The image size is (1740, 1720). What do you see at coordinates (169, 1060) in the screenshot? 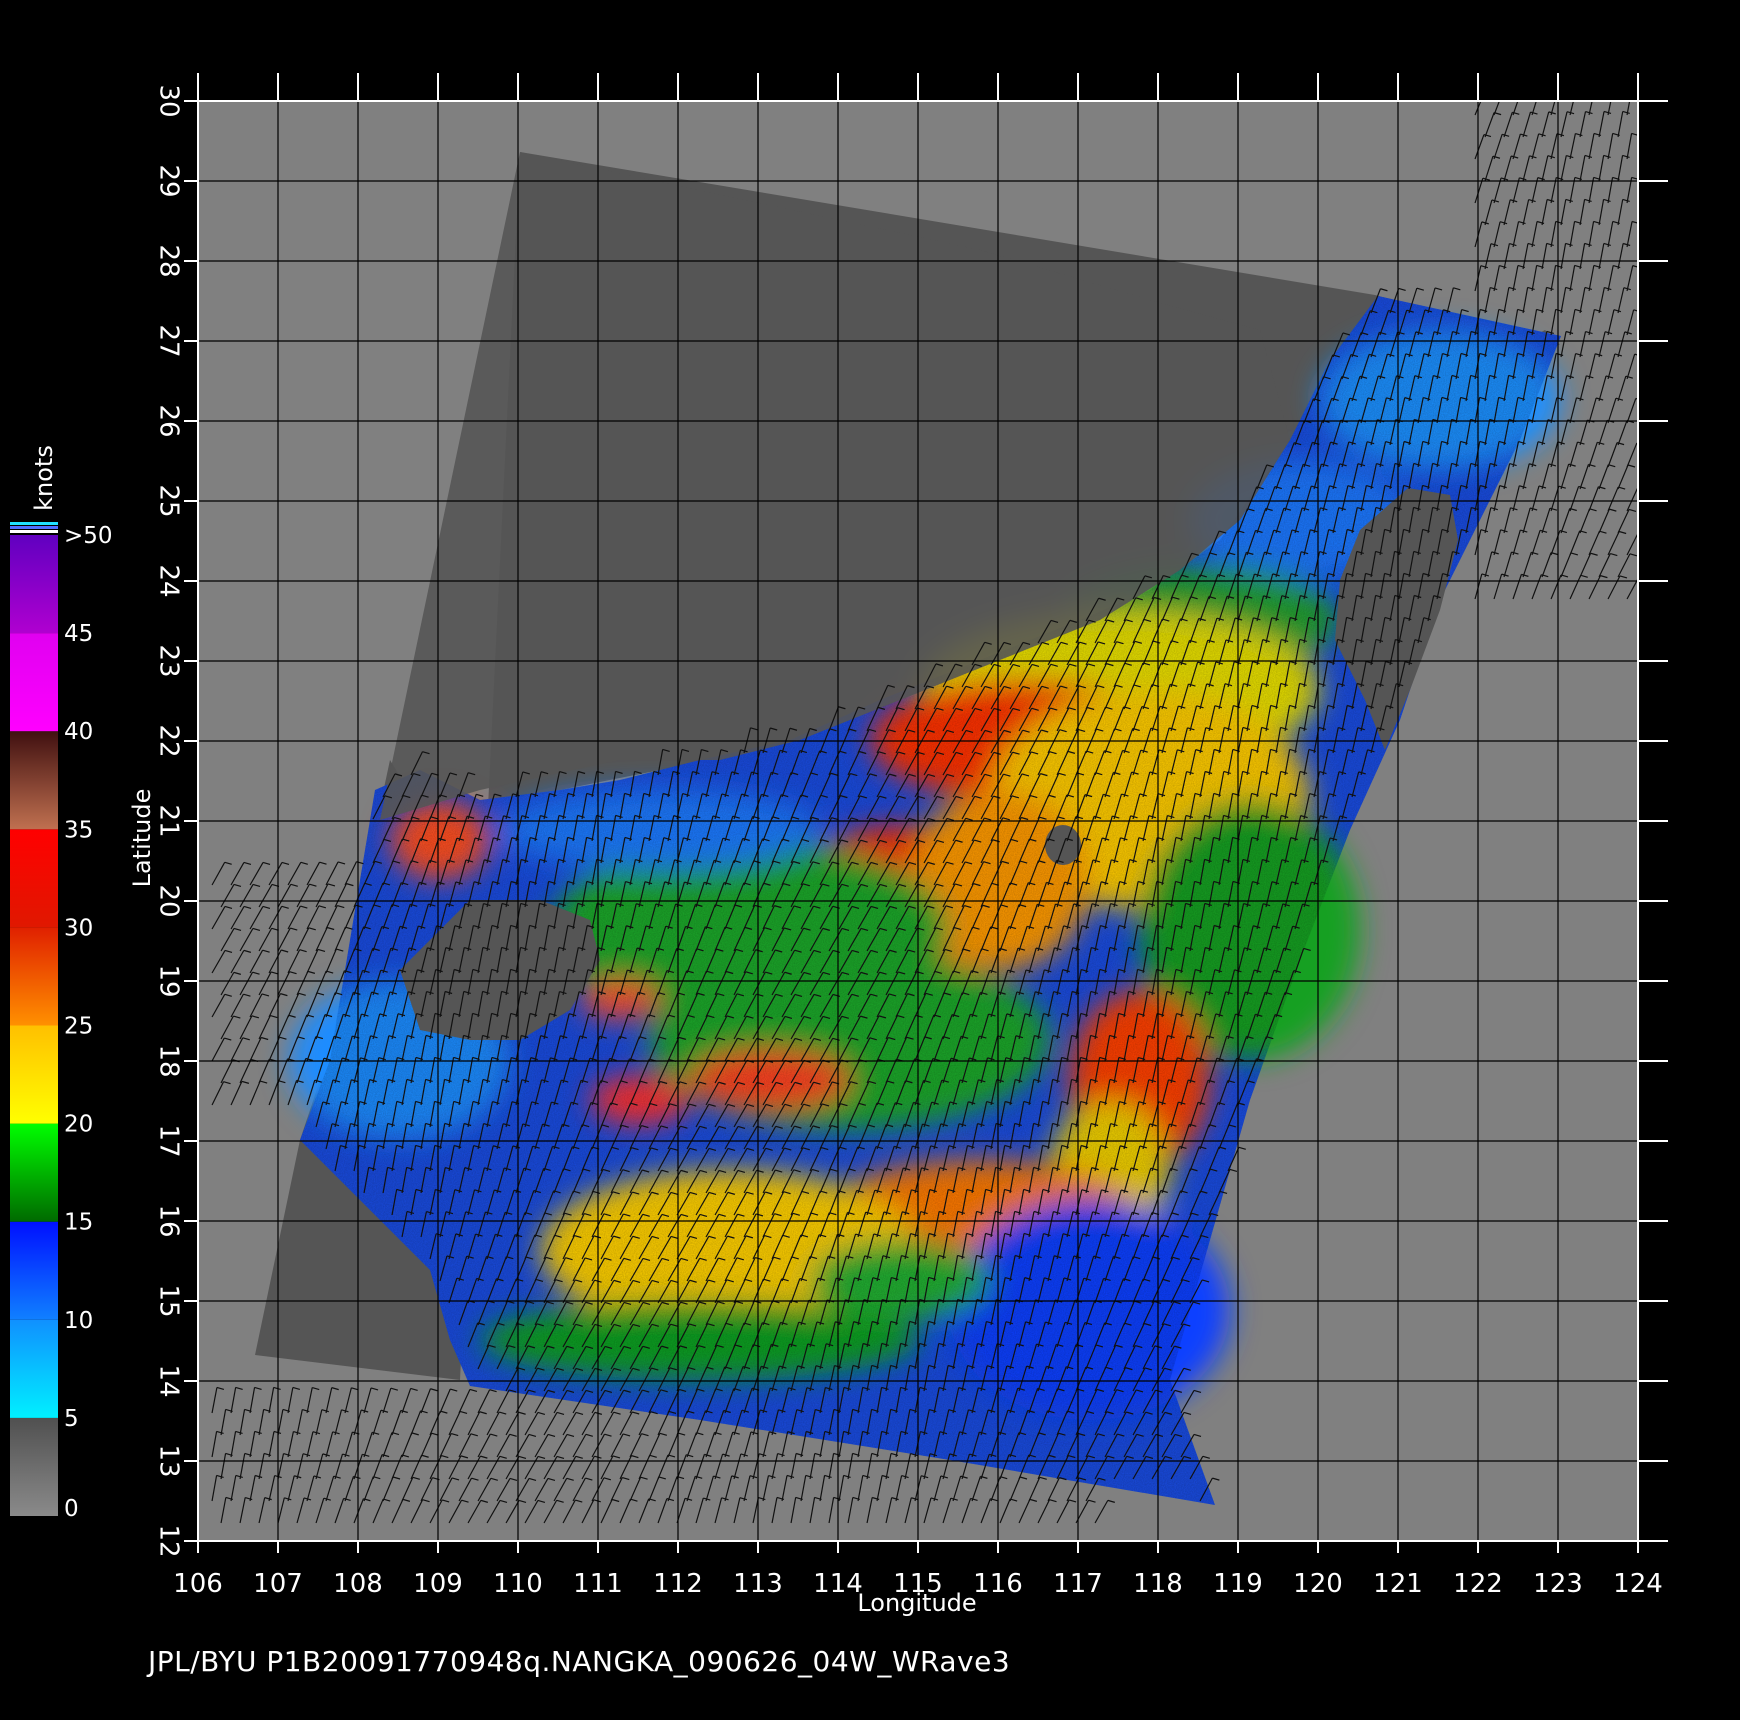
I see `lat-tick-label: 18` at bounding box center [169, 1060].